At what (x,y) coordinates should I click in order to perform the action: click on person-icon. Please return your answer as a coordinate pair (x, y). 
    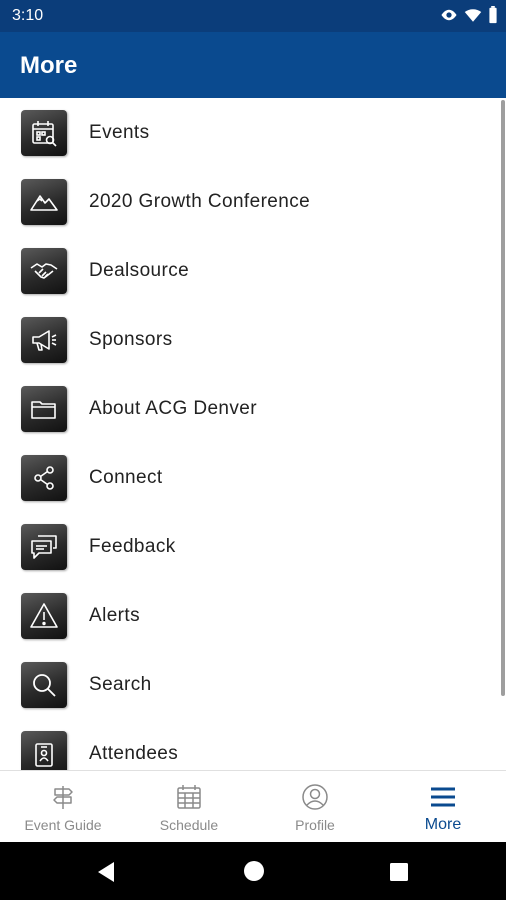
    Looking at the image, I should click on (315, 797).